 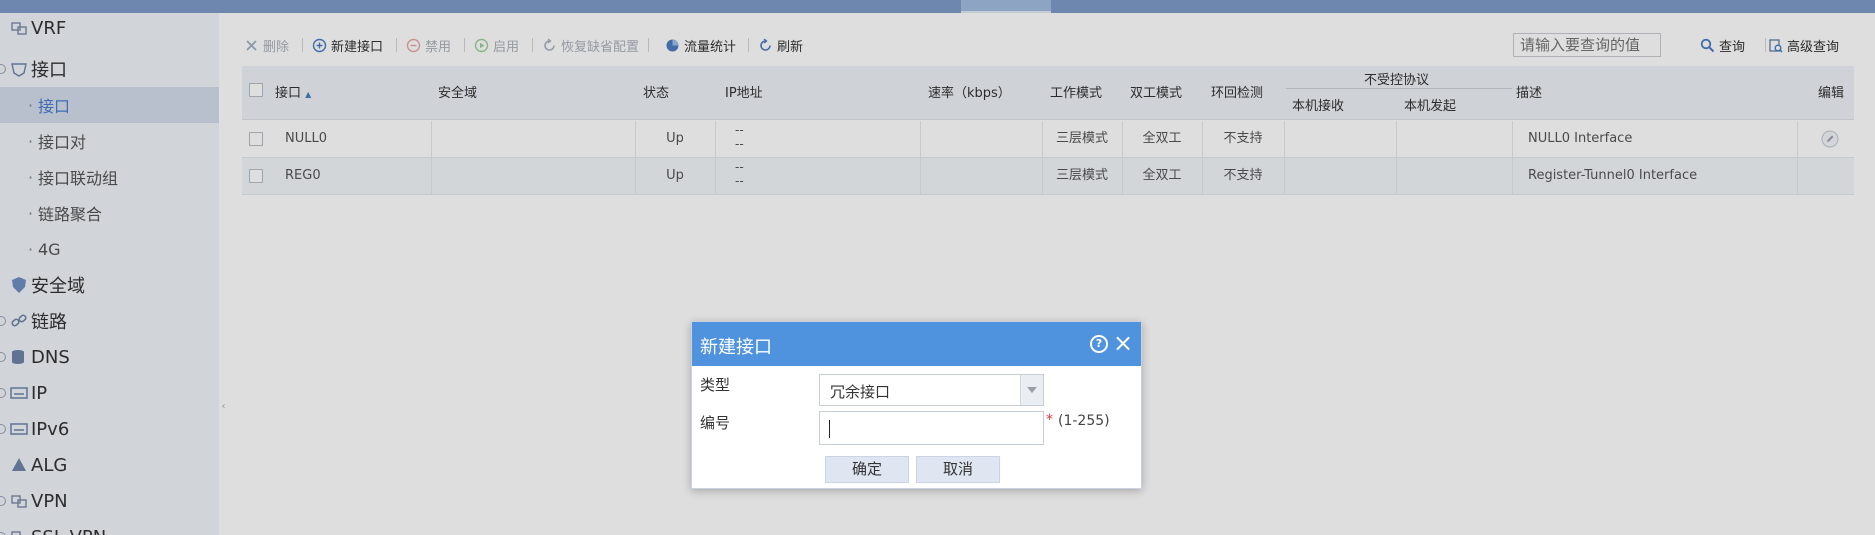 I want to click on cancel-button: 取消, so click(x=958, y=469).